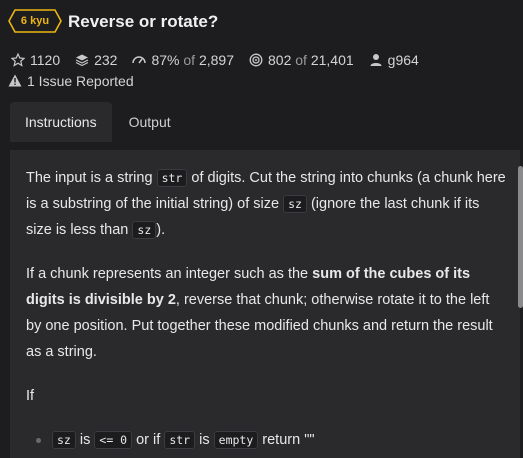 This screenshot has width=523, height=458. I want to click on user-icon, so click(376, 60).